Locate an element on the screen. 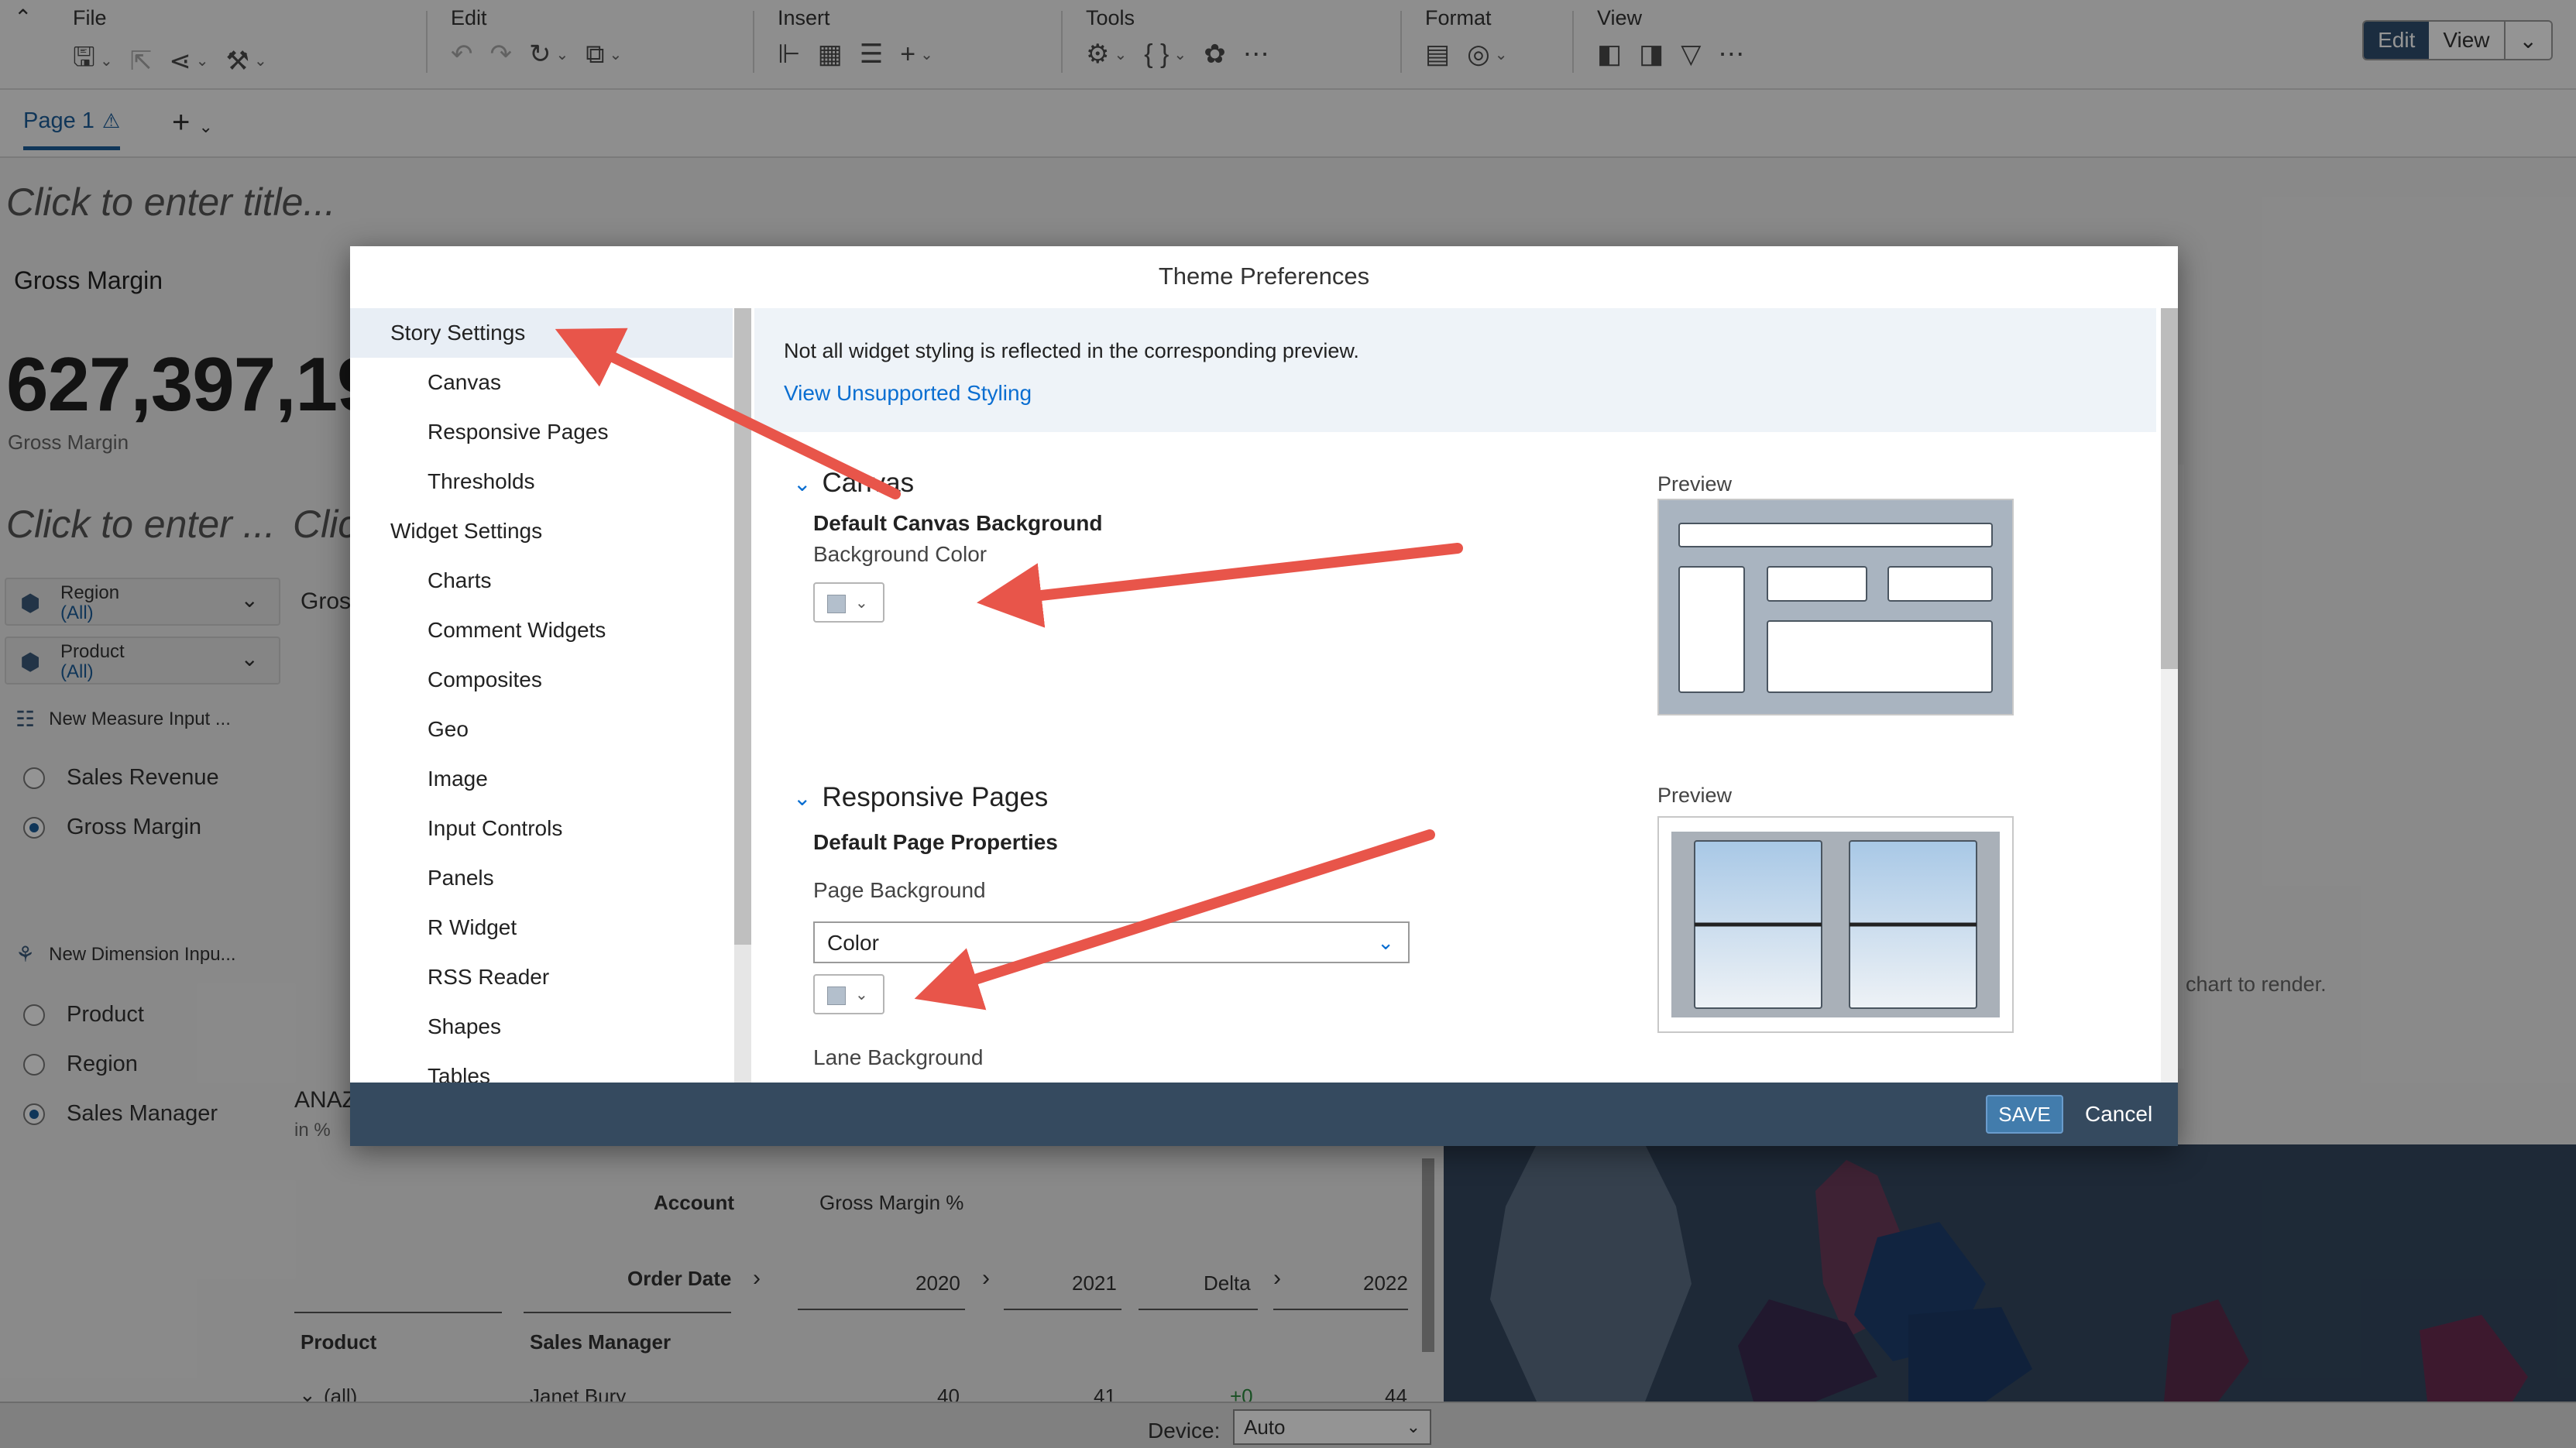  dialog-footer: SAVE Cancel is located at coordinates (1264, 1114).